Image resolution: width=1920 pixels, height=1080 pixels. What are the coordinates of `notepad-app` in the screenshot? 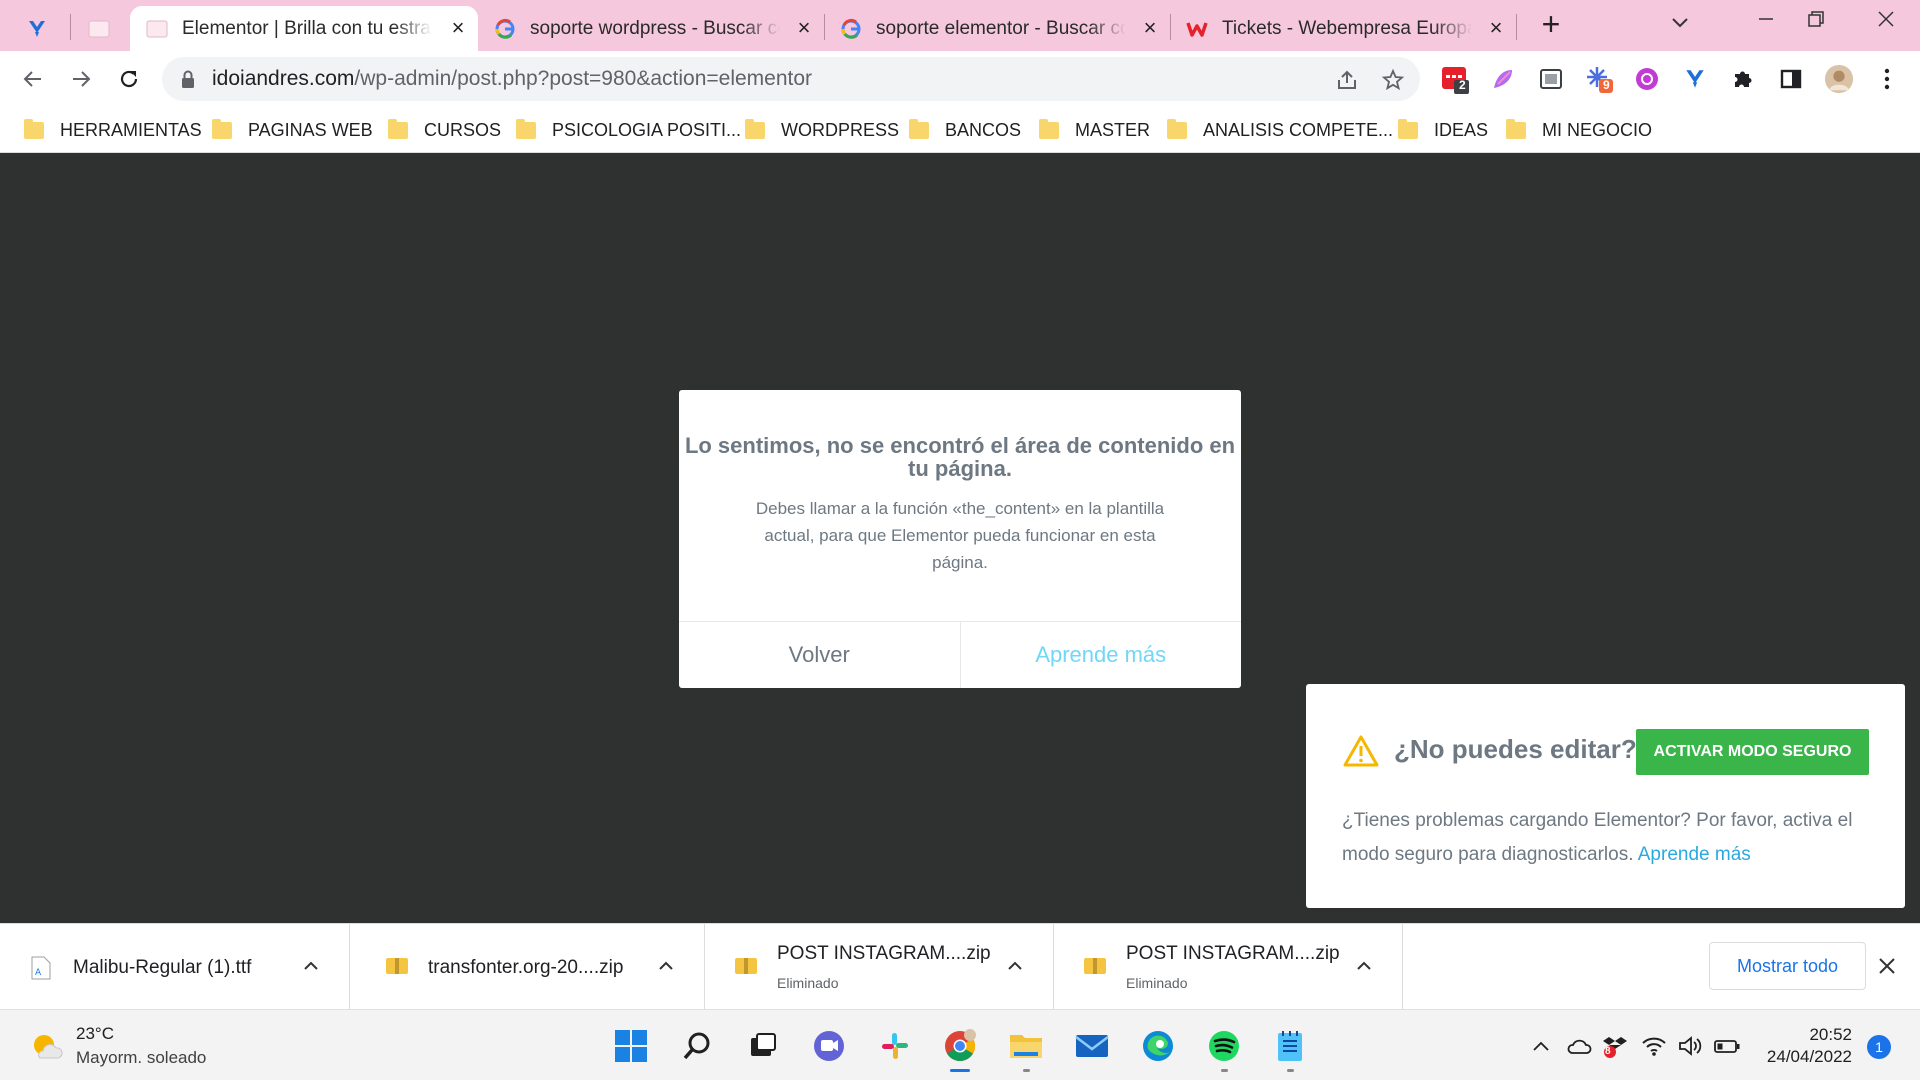 It's located at (1290, 1048).